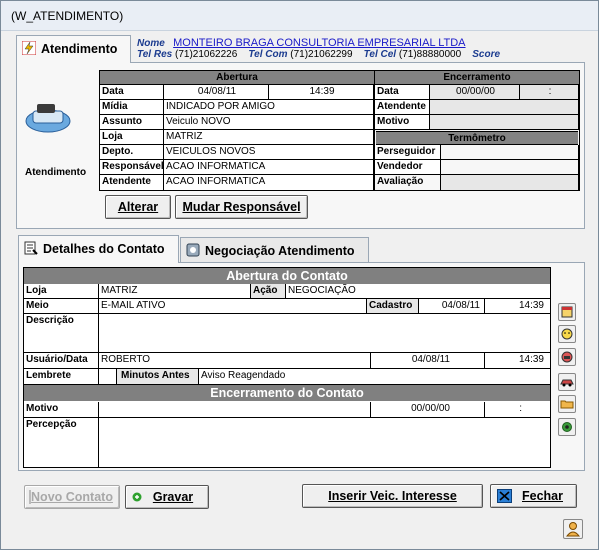 The image size is (599, 550). Describe the element at coordinates (402, 107) in the screenshot. I see `enc-atendente-label: Atendente` at that location.